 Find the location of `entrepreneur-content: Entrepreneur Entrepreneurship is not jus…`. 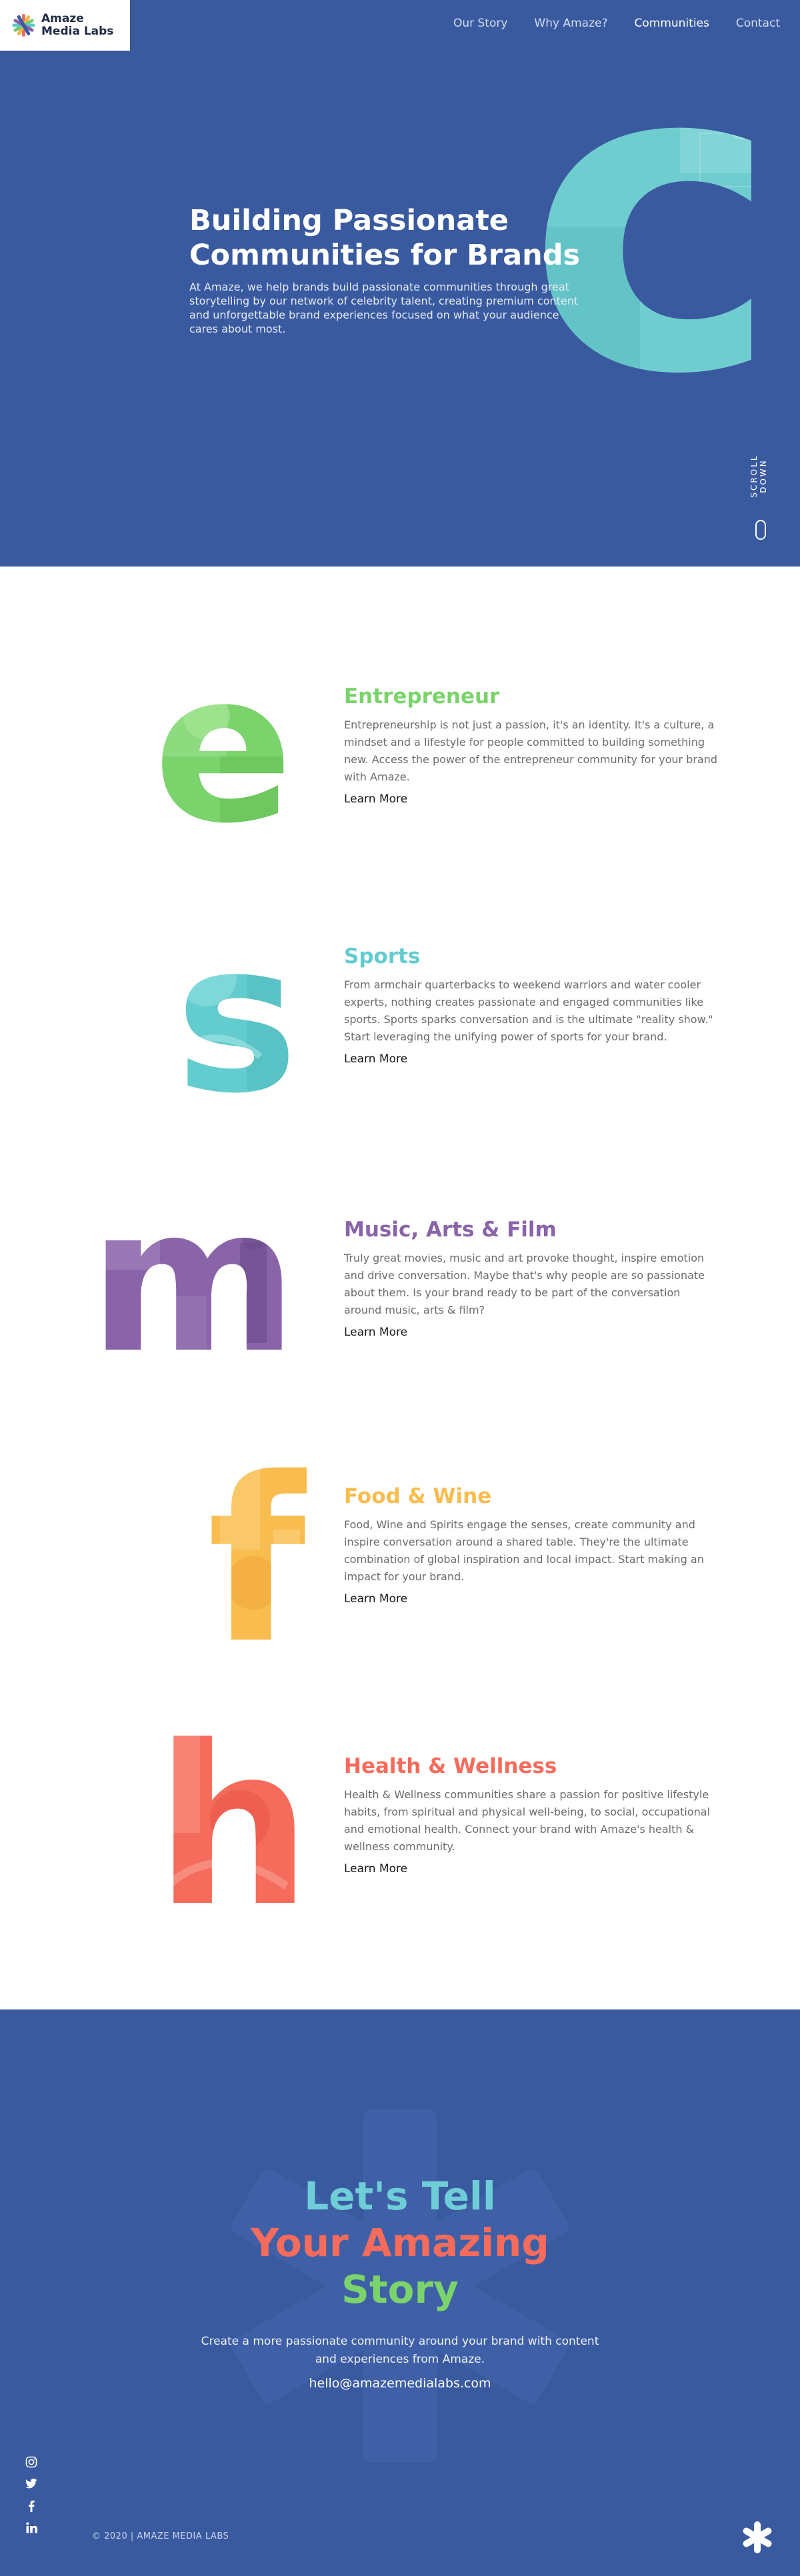

entrepreneur-content: Entrepreneur Entrepreneurship is not jus… is located at coordinates (530, 744).